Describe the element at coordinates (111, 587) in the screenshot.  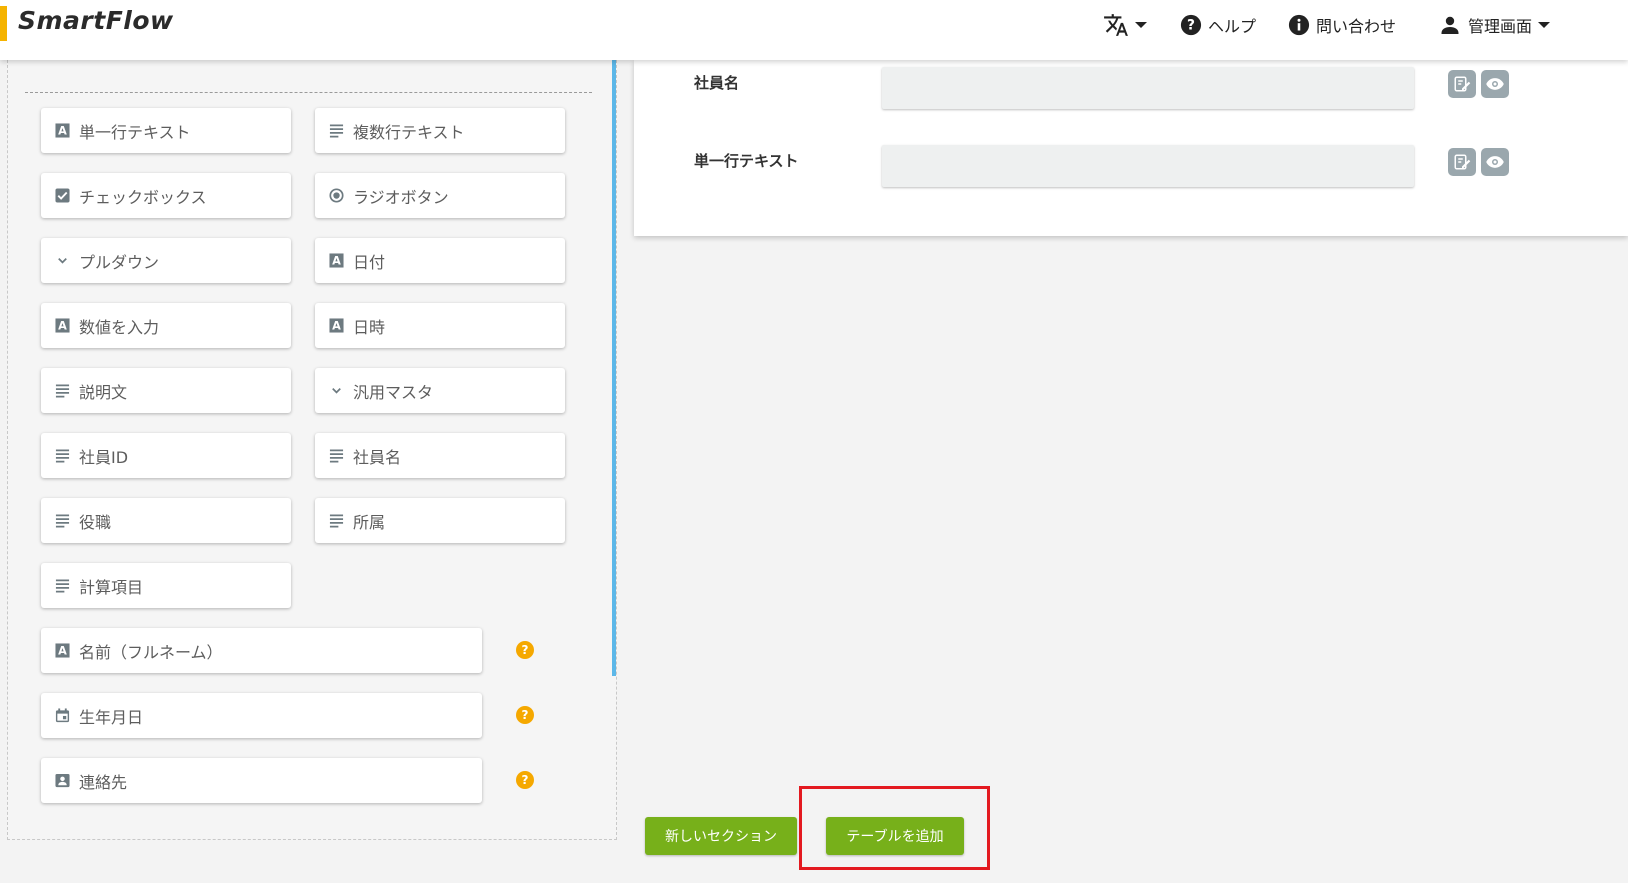
I see `palette-item-label: 計算項目` at that location.